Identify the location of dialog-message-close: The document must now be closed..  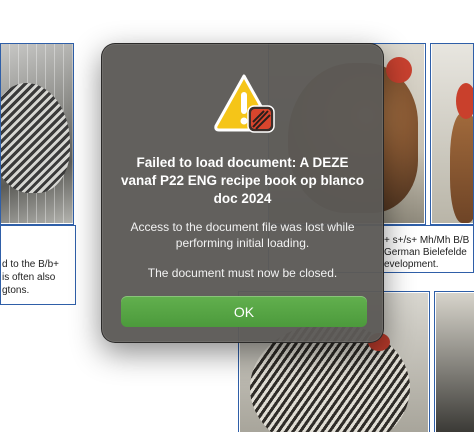
(242, 273).